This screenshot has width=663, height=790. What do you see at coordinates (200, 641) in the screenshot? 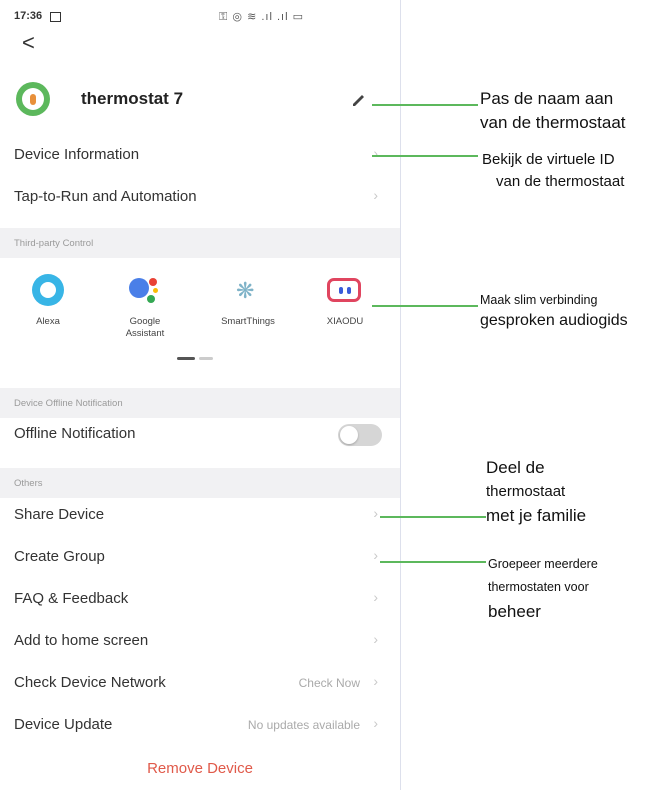
I see `add-to-home-screen-row: Add to home screen ›` at bounding box center [200, 641].